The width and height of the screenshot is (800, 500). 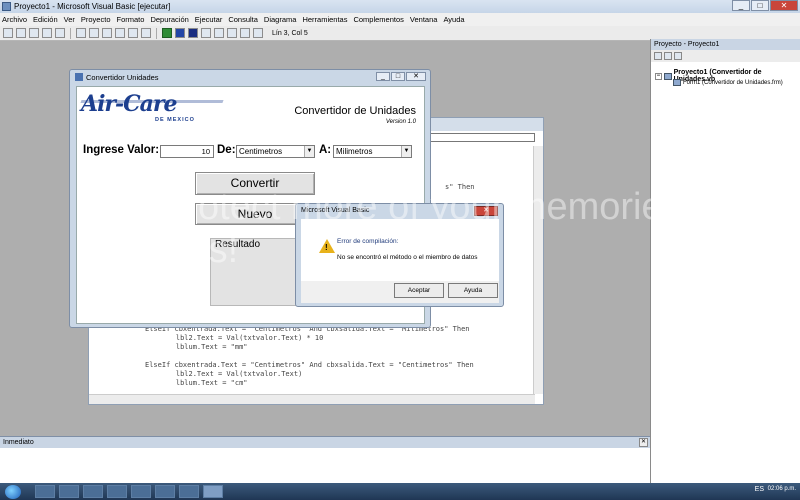 I want to click on aceptar-button: Aceptar, so click(x=419, y=290).